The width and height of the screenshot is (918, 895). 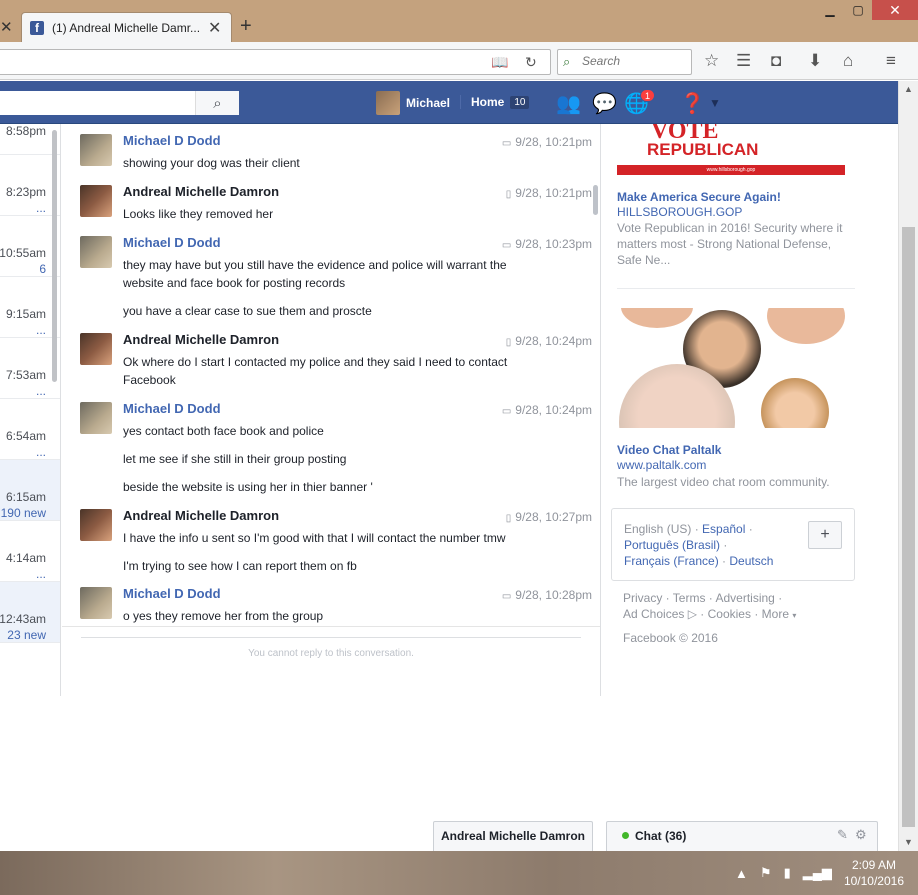 What do you see at coordinates (787, 873) in the screenshot?
I see `battery-icon: ▮` at bounding box center [787, 873].